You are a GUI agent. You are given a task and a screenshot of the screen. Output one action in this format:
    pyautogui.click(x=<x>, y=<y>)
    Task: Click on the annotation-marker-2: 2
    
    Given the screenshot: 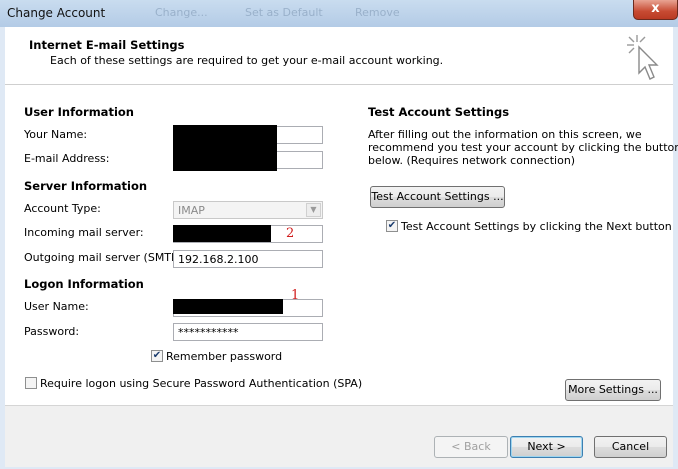 What is the action you would take?
    pyautogui.click(x=290, y=233)
    